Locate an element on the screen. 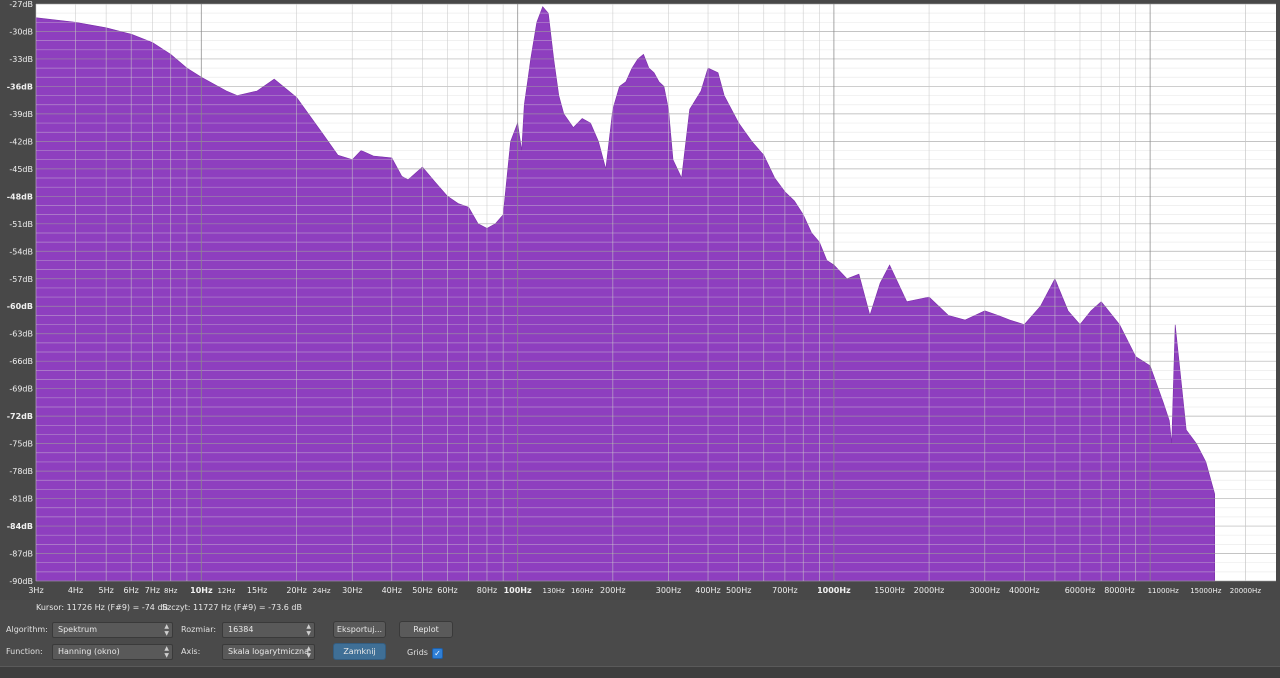 Image resolution: width=1280 pixels, height=678 pixels. db-tick-label: -57dB is located at coordinates (21, 279).